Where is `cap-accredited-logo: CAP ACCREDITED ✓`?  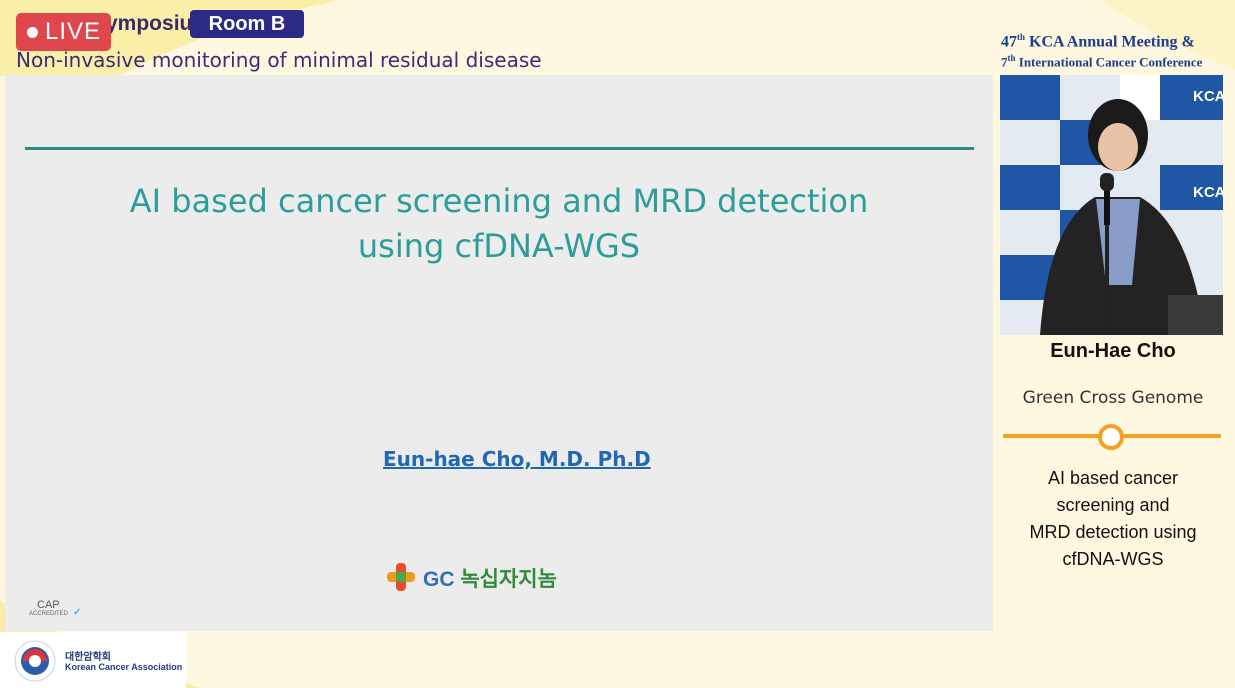
cap-accredited-logo: CAP ACCREDITED ✓ is located at coordinates (57, 611).